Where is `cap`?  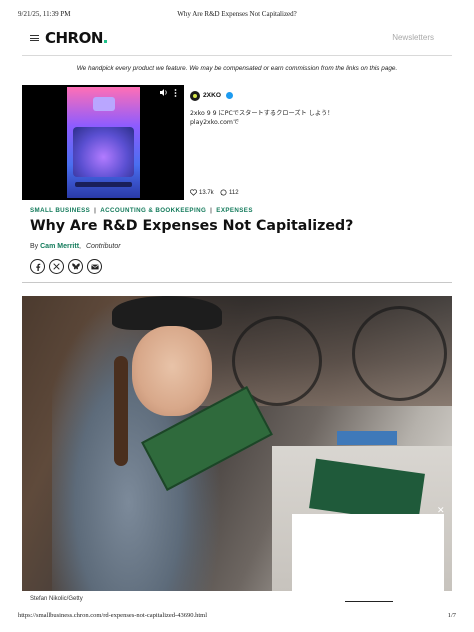 cap is located at coordinates (167, 313).